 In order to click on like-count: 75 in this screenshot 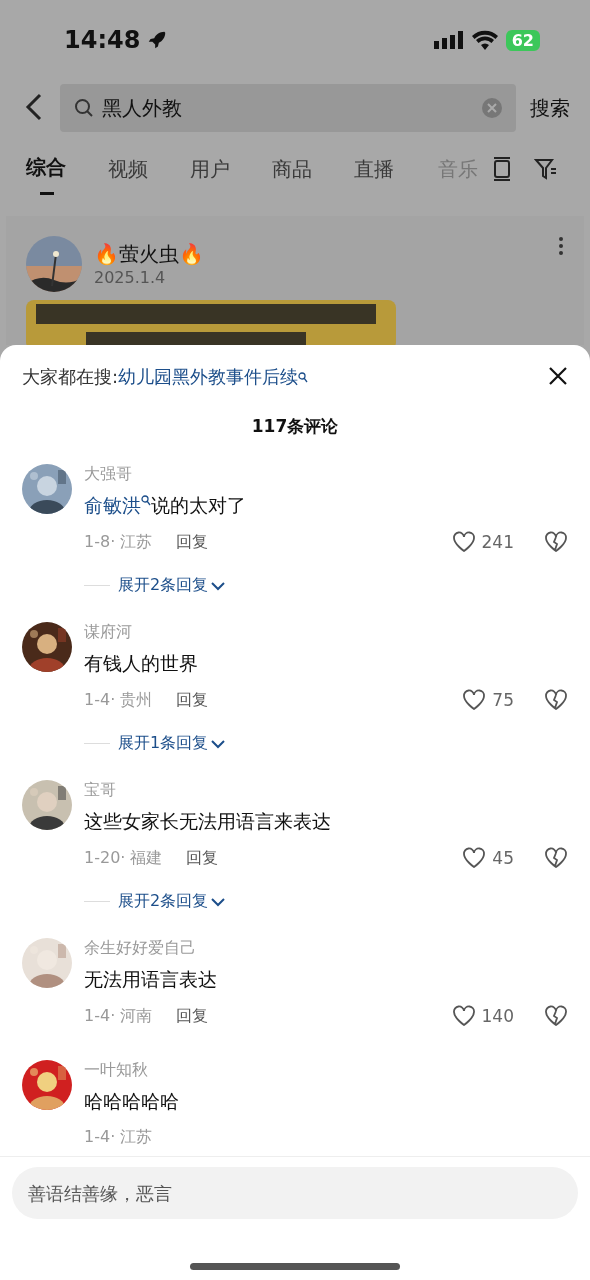, I will do `click(503, 700)`.